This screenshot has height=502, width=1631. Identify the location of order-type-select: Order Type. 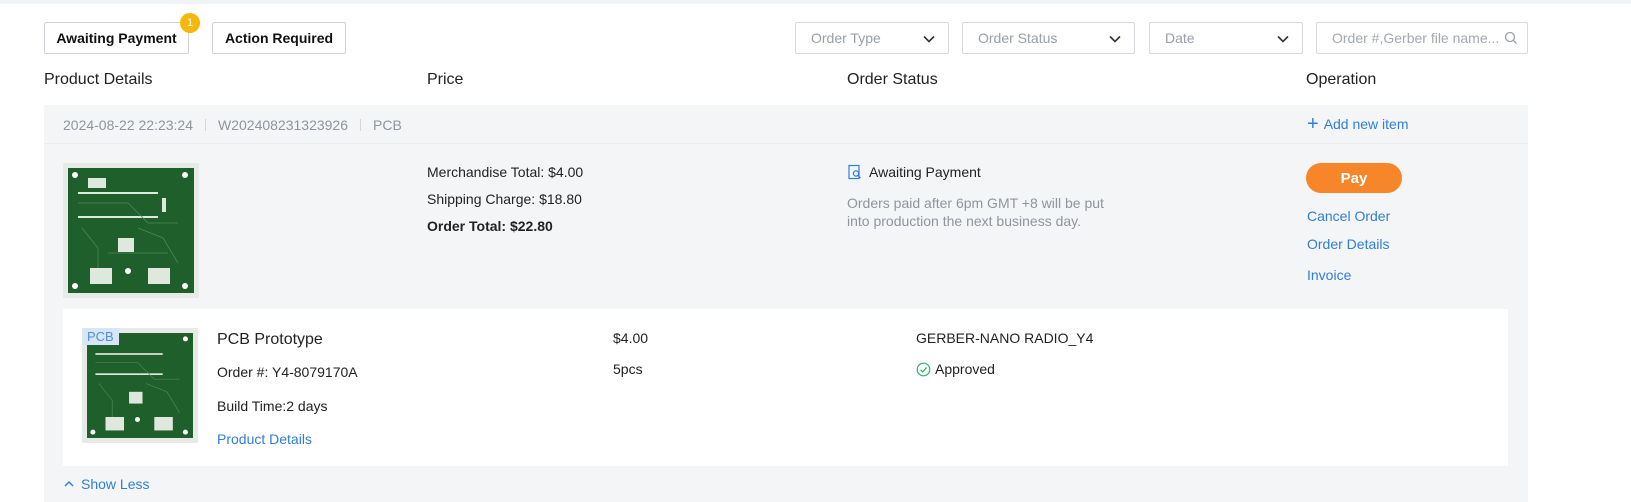
(872, 38).